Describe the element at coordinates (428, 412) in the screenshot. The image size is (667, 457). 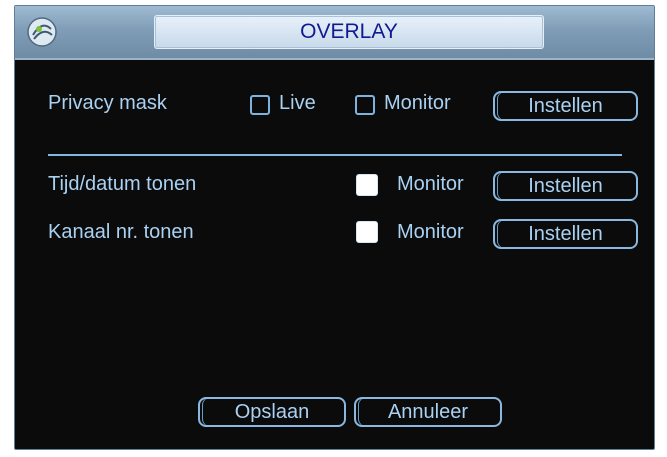
I see `cancel-button: Annuleer` at that location.